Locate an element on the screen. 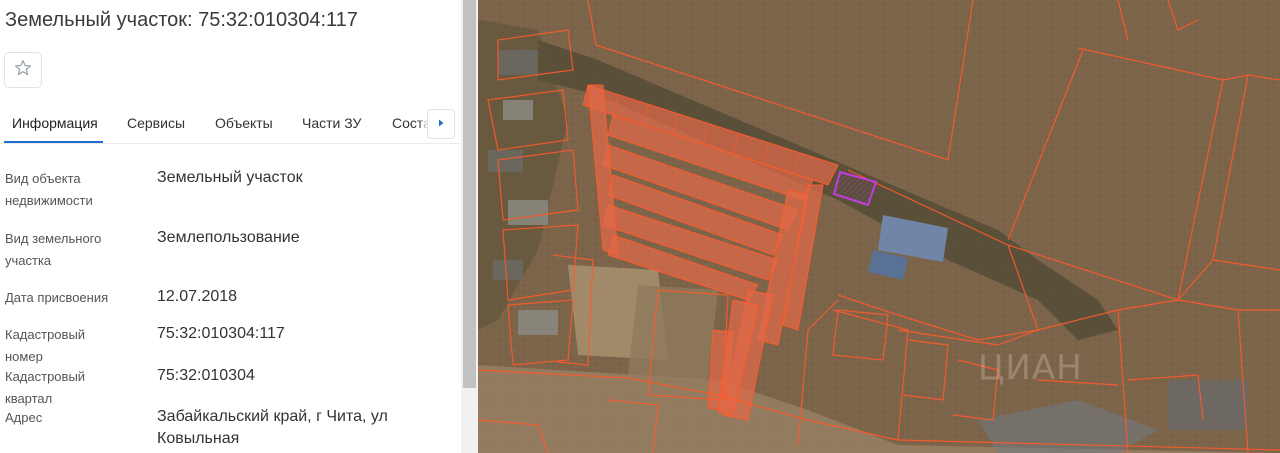 This screenshot has width=1280, height=453. info-value: Землепользование is located at coordinates (228, 237).